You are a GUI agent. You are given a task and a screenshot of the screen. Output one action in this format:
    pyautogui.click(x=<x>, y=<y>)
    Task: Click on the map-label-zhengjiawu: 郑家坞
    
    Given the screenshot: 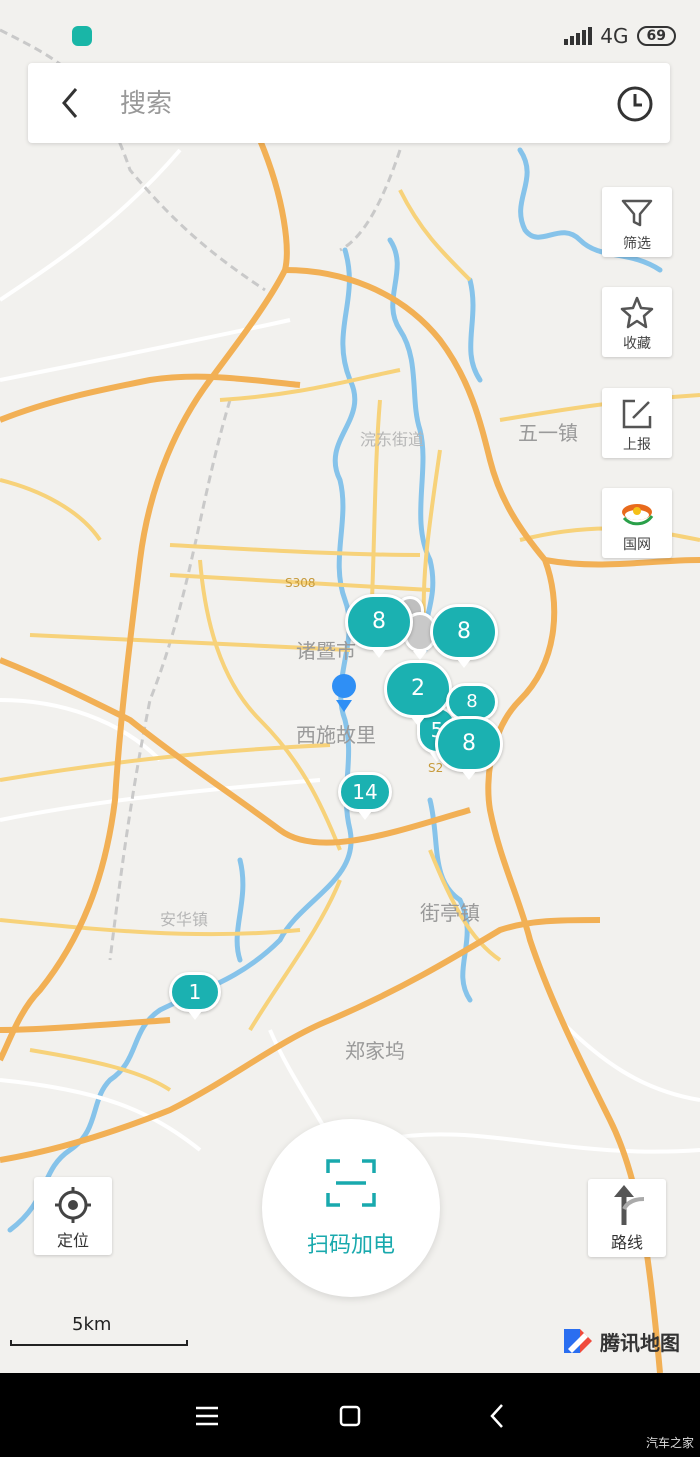 What is the action you would take?
    pyautogui.click(x=375, y=1051)
    